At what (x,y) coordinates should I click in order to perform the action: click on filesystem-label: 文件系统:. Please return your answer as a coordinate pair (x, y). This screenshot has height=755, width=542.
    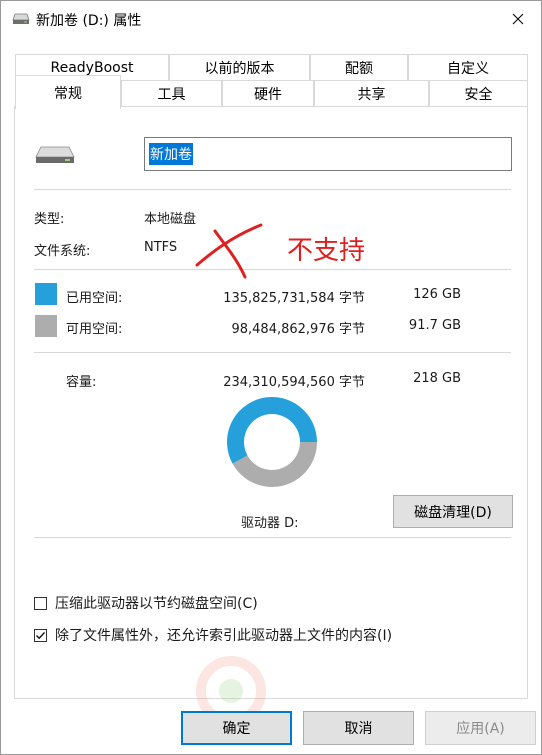
    Looking at the image, I should click on (62, 251).